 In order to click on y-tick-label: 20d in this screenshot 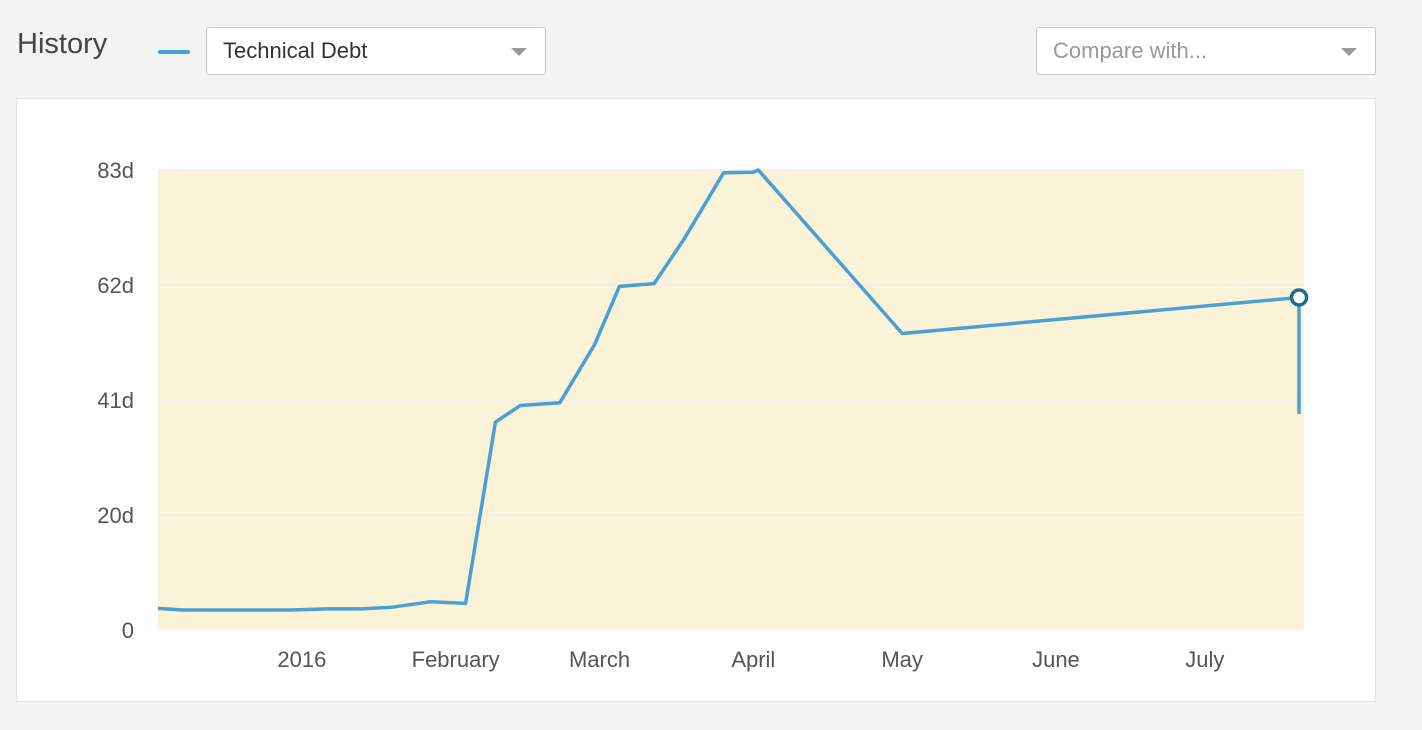, I will do `click(115, 515)`.